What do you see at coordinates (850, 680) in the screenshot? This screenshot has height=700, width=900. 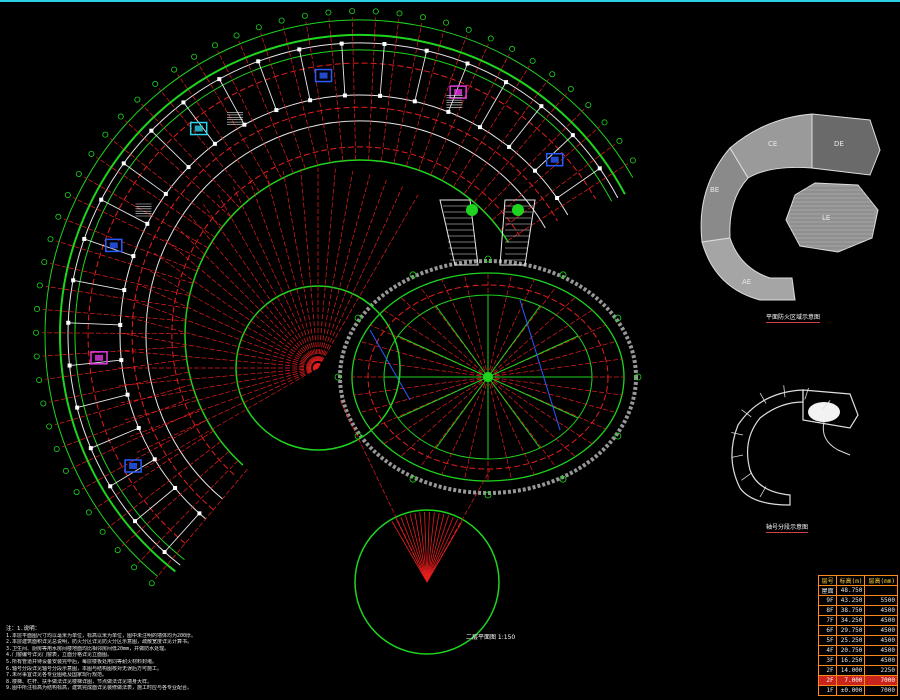 I see `elevation-cell: 7.000` at bounding box center [850, 680].